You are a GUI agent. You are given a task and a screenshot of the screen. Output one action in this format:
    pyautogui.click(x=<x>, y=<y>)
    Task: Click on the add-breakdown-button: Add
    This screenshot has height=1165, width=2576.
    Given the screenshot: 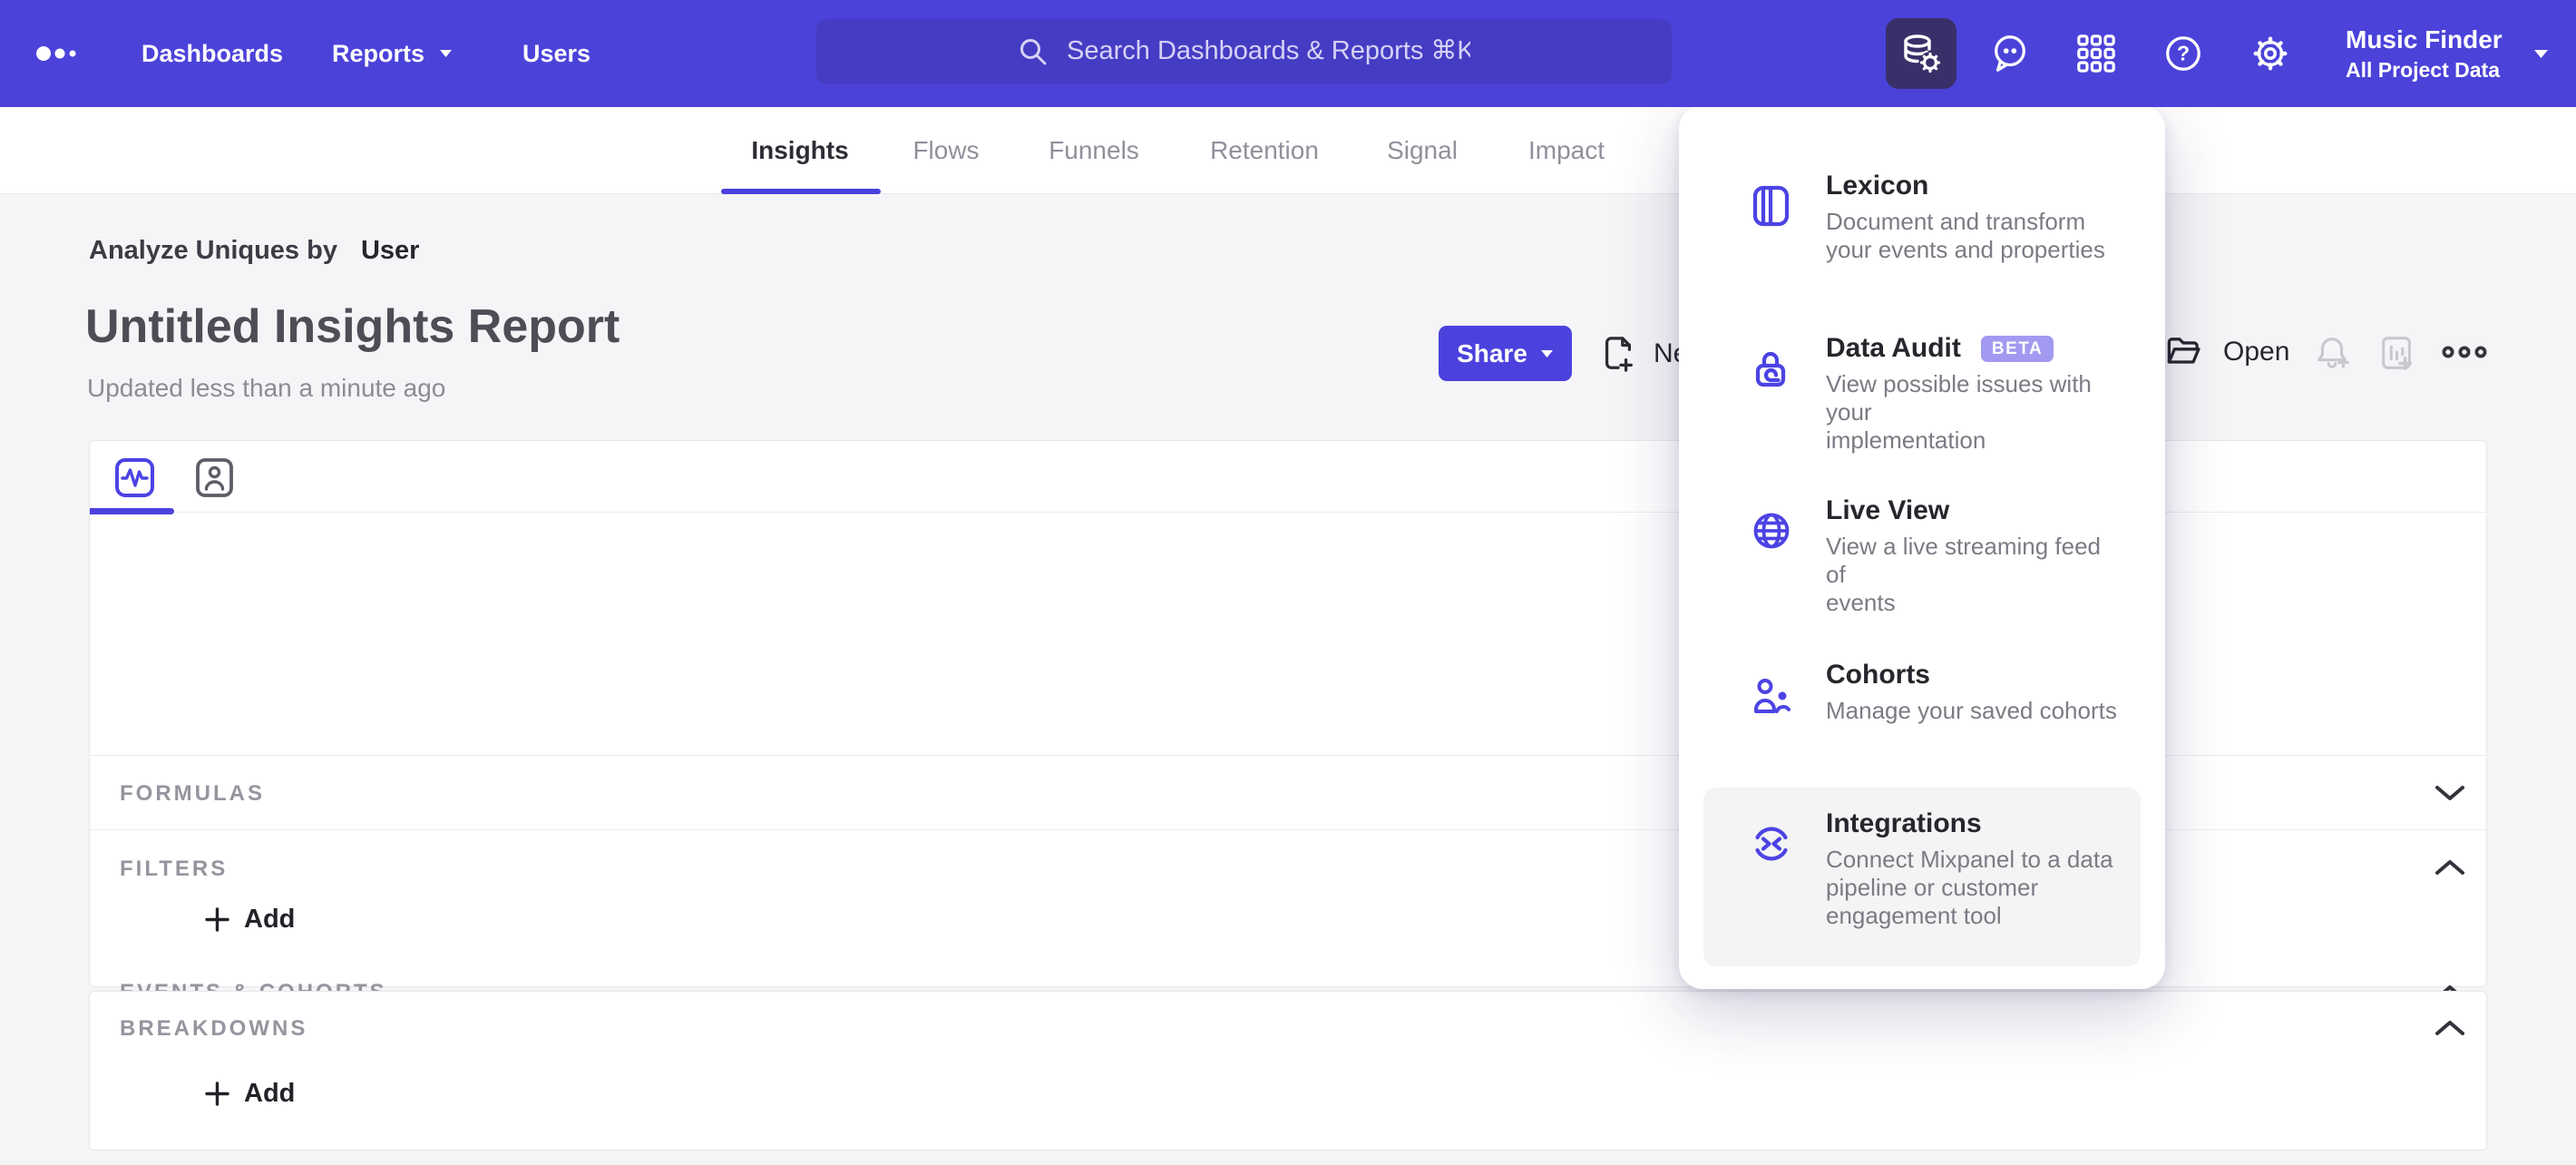 What is the action you would take?
    pyautogui.click(x=250, y=1094)
    